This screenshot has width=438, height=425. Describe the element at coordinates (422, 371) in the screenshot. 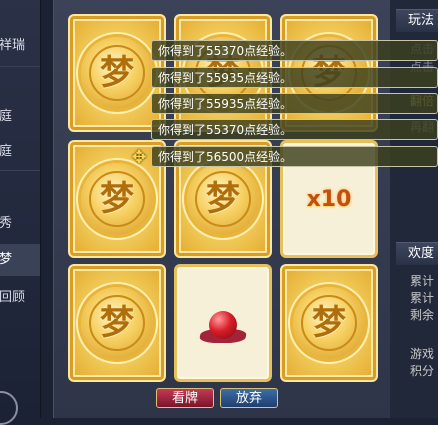

I see `stats-line: 积分` at that location.